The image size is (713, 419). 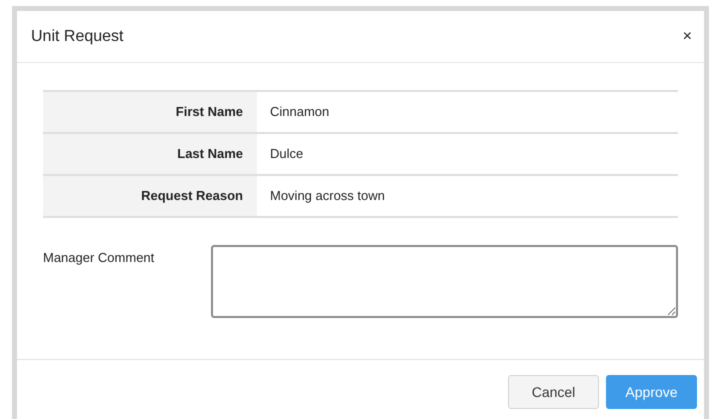 What do you see at coordinates (299, 112) in the screenshot?
I see `field-value: Cinnamon` at bounding box center [299, 112].